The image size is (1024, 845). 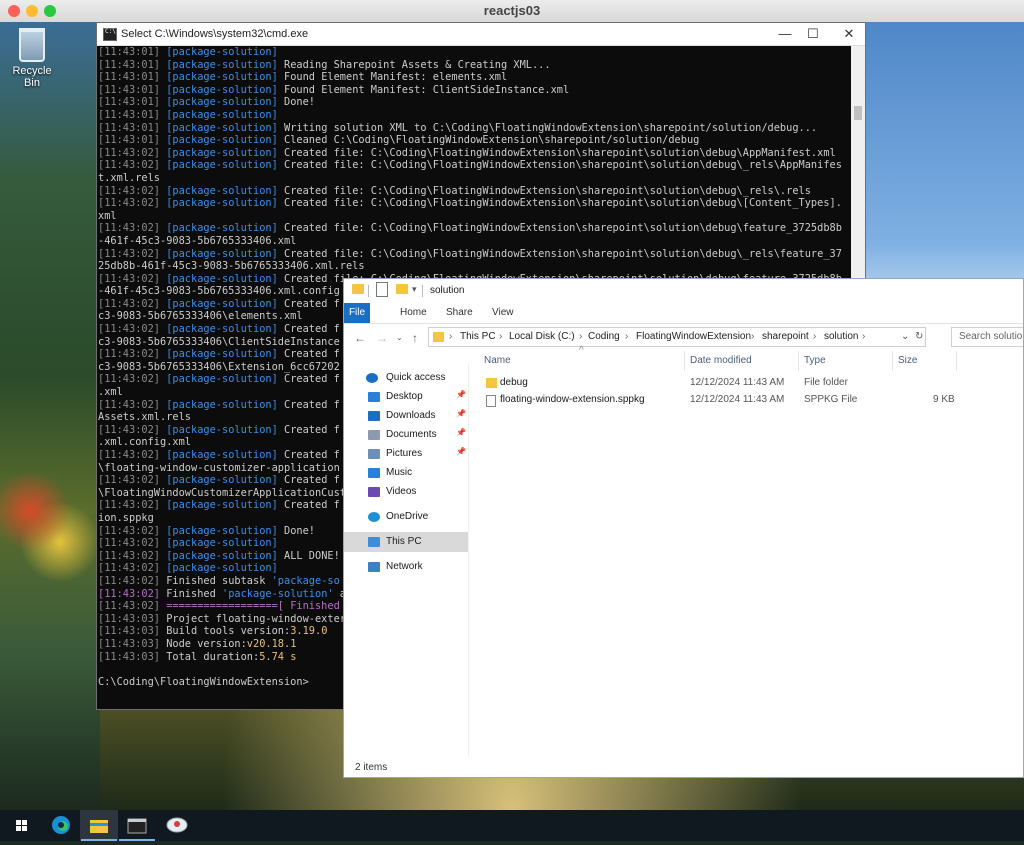 I want to click on console-text: Created f, so click(x=308, y=354).